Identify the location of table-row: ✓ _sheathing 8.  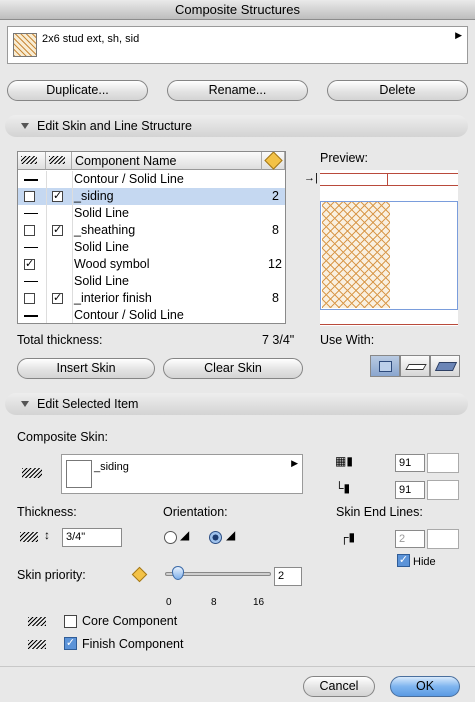
(151, 230).